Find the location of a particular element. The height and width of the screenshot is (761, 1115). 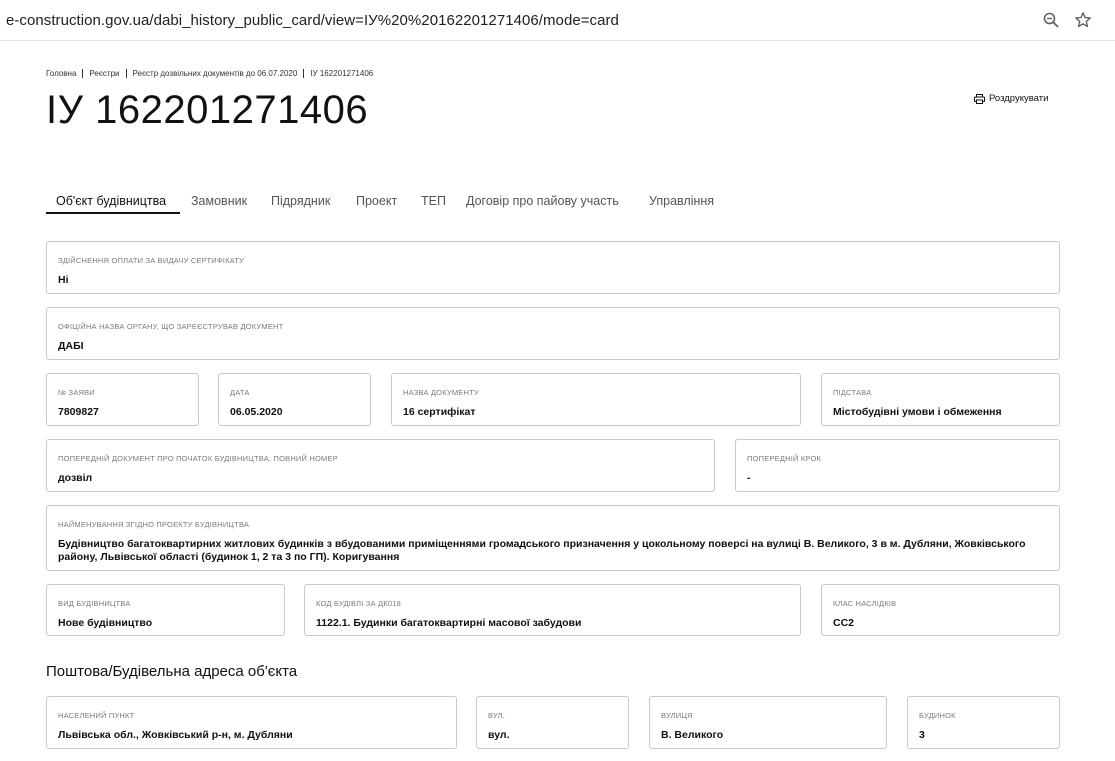

field-value: - is located at coordinates (749, 478).